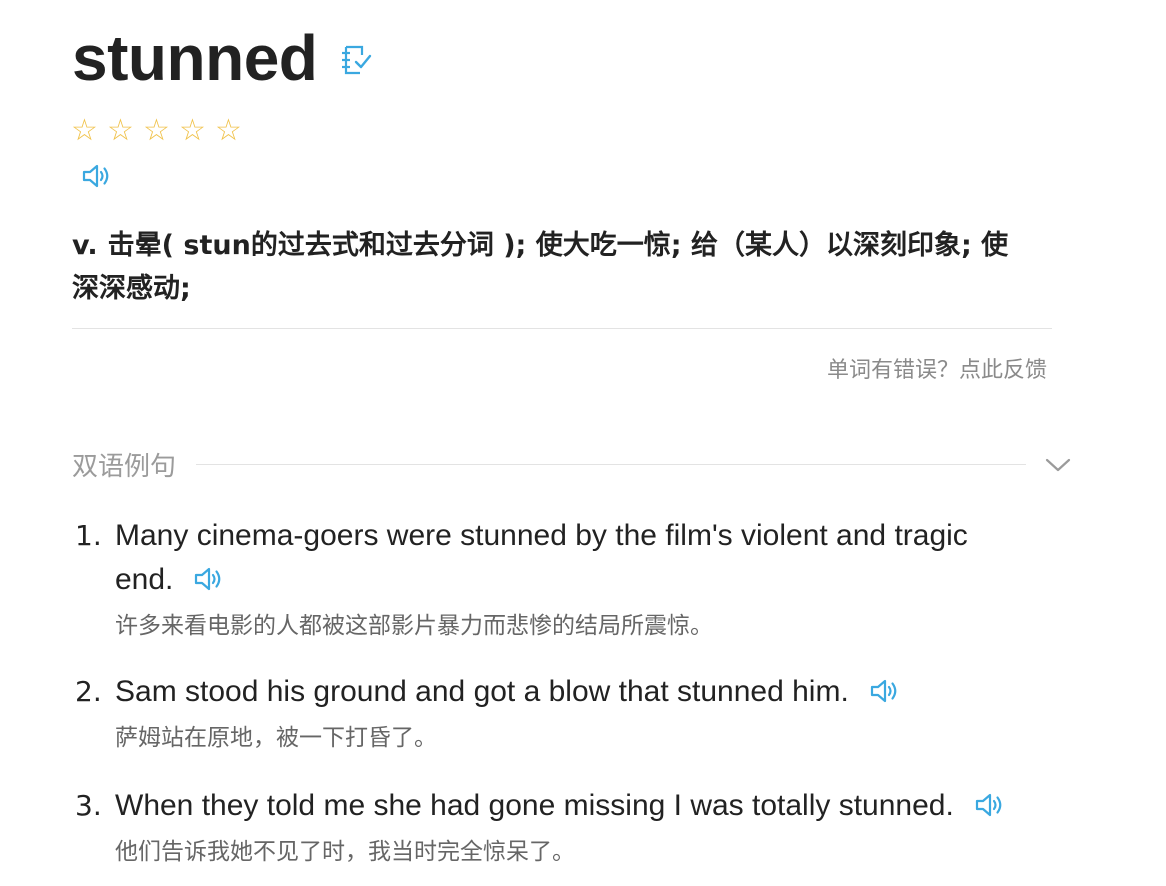  I want to click on star-rating: ☆ ☆ ☆ ☆ ☆, so click(161, 131).